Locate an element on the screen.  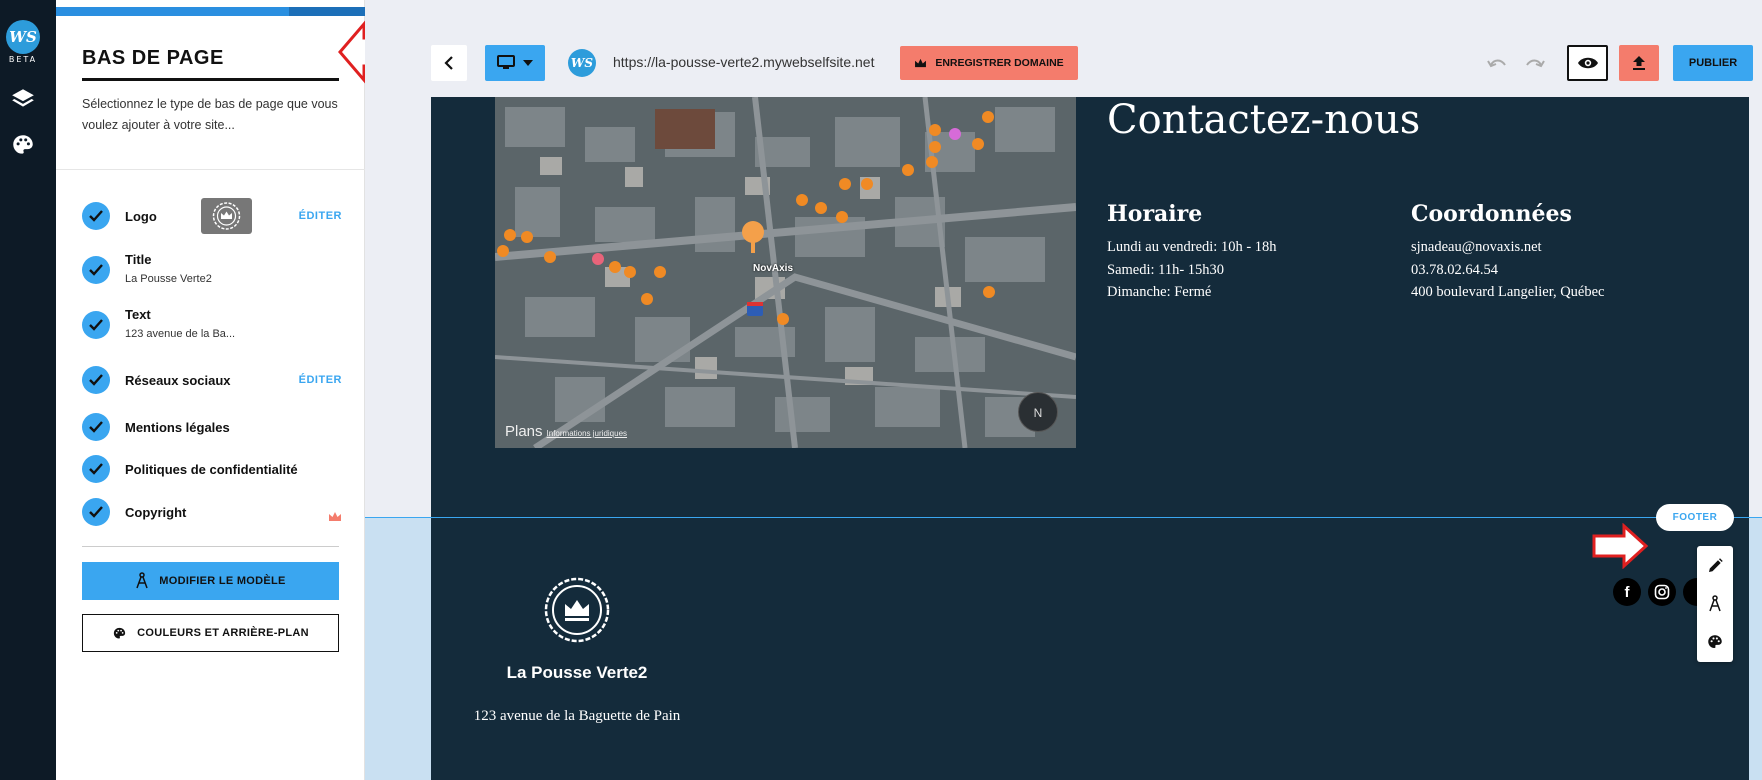
hours-line: Samedi: 11h- 15h30 is located at coordinates (1166, 270).